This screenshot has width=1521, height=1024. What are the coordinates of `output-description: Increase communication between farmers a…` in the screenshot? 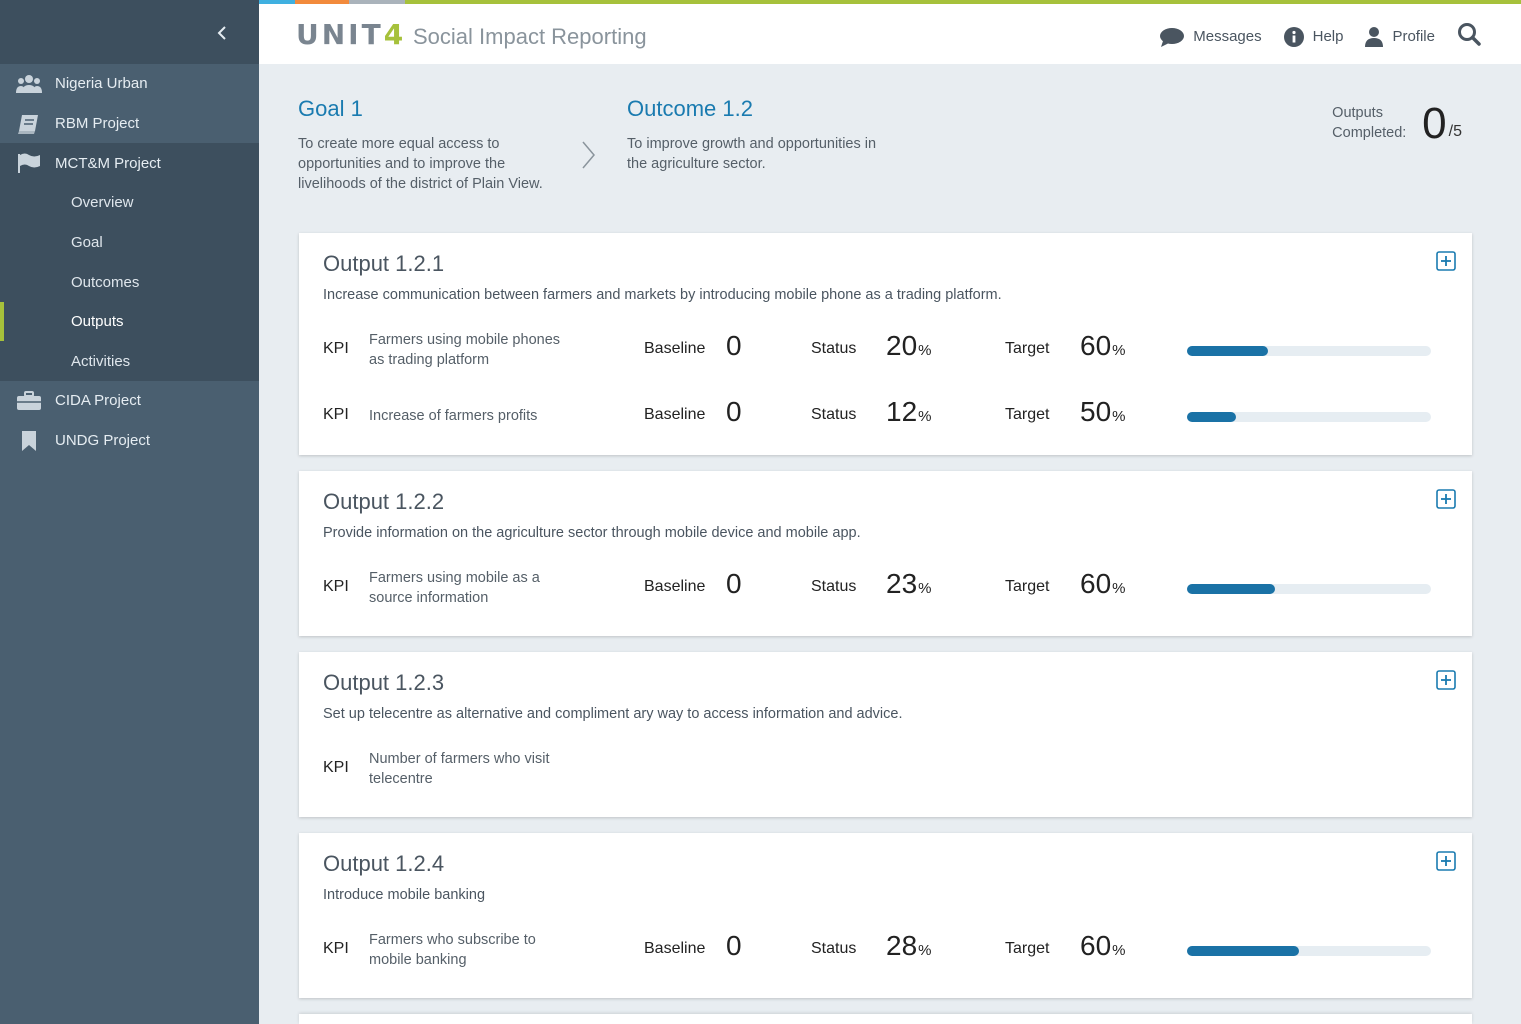 It's located at (662, 295).